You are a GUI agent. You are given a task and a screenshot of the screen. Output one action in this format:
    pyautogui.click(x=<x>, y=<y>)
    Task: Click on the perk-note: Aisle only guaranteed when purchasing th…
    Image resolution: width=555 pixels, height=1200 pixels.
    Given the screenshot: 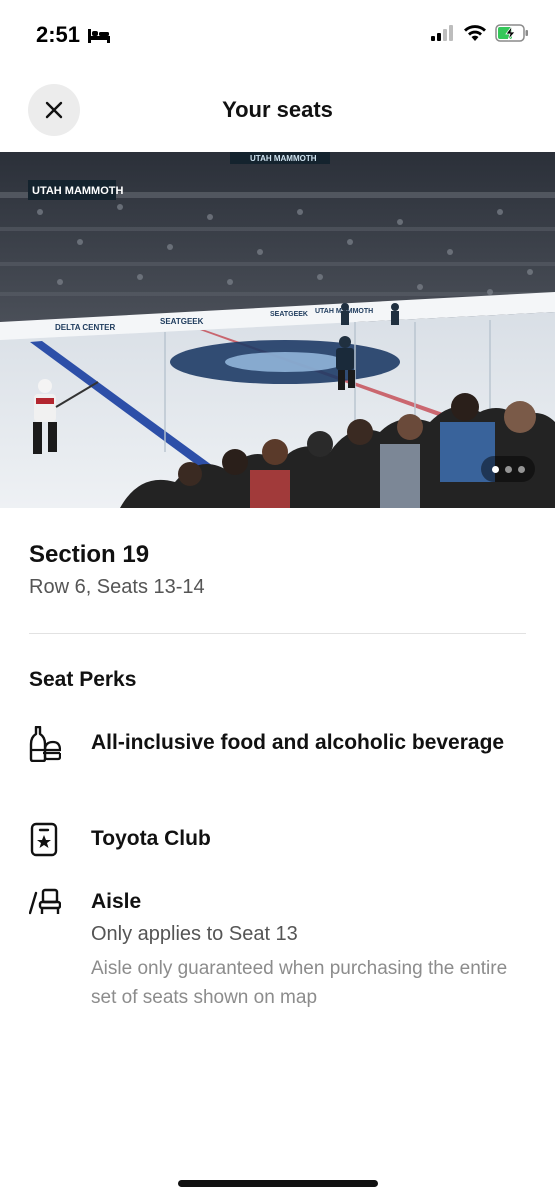 What is the action you would take?
    pyautogui.click(x=299, y=983)
    